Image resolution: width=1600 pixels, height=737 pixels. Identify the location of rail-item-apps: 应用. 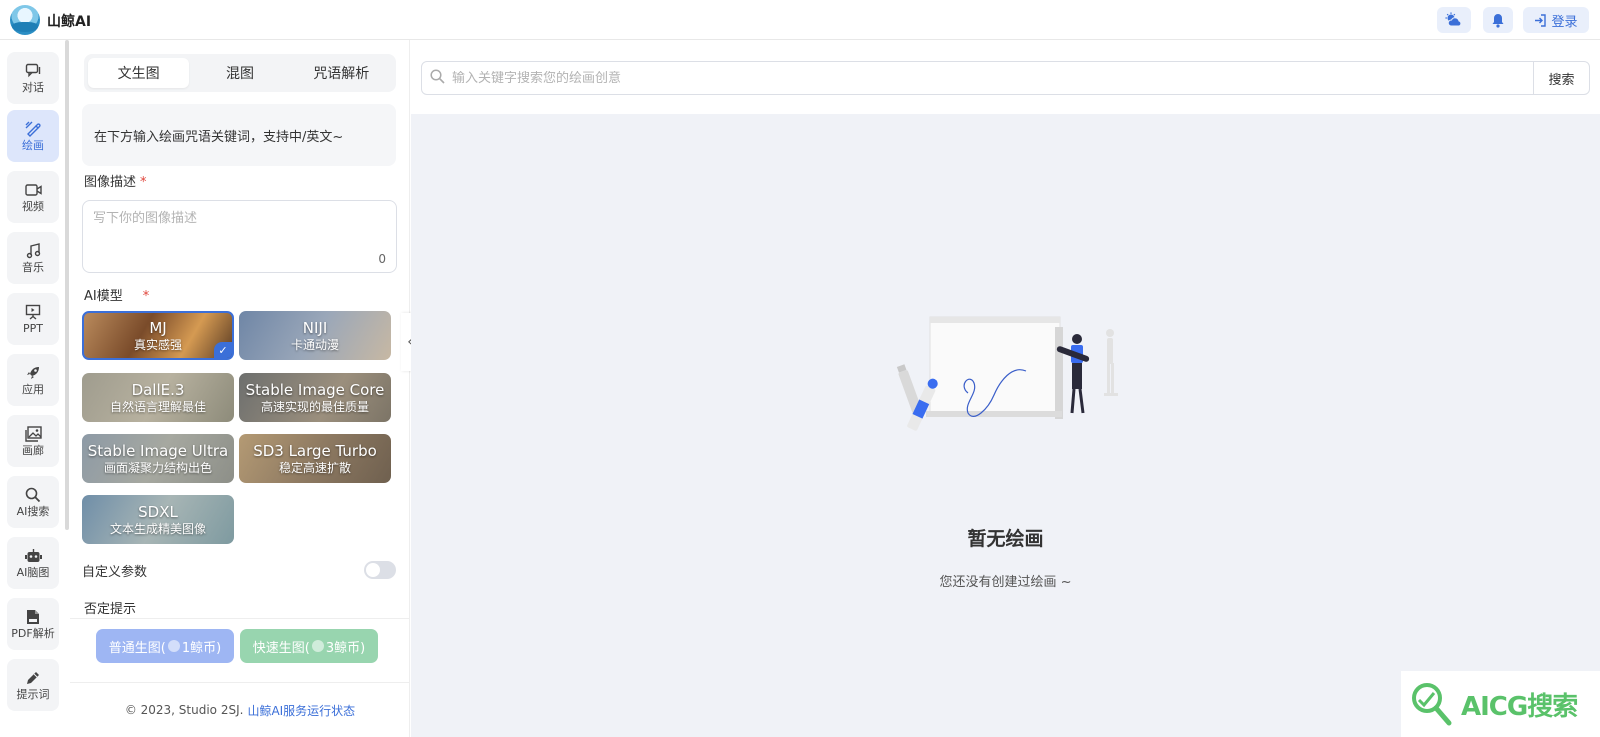
(33, 380).